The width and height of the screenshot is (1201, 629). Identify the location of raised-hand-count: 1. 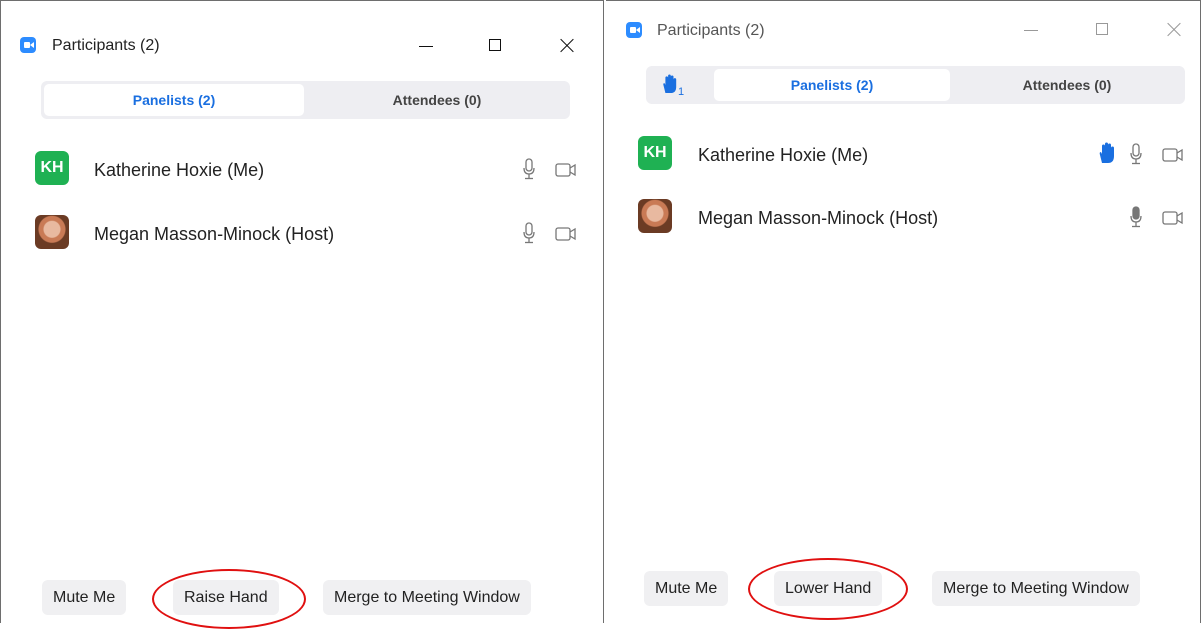
(681, 92).